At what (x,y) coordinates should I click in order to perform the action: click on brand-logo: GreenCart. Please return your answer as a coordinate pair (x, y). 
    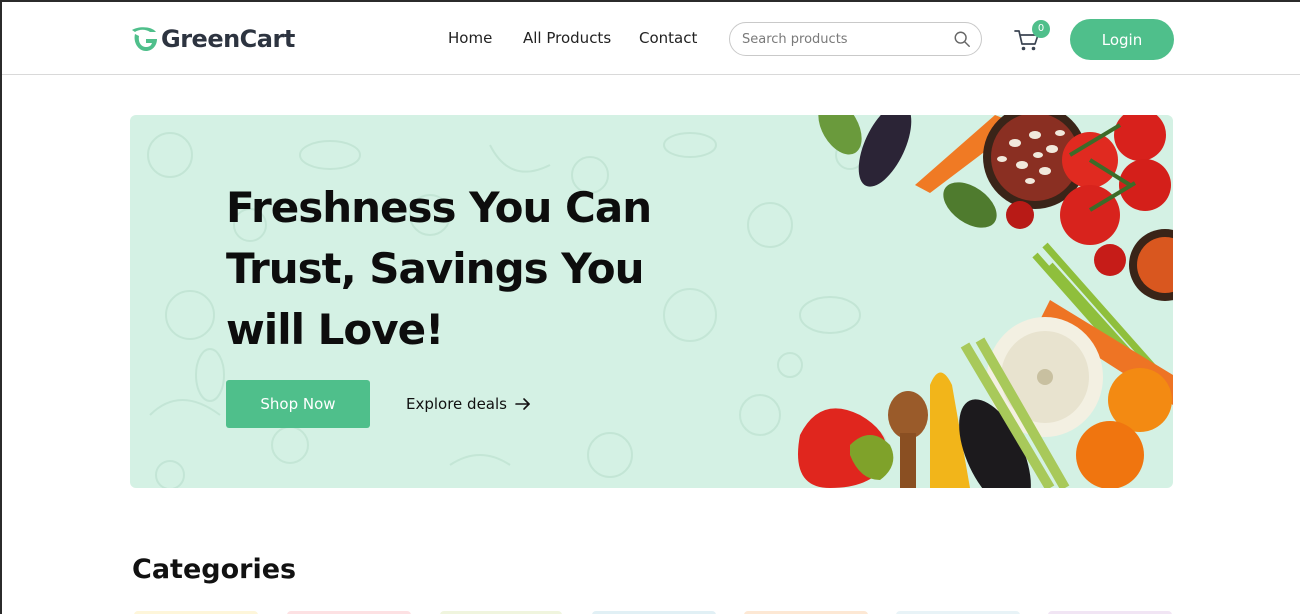
    Looking at the image, I should click on (212, 39).